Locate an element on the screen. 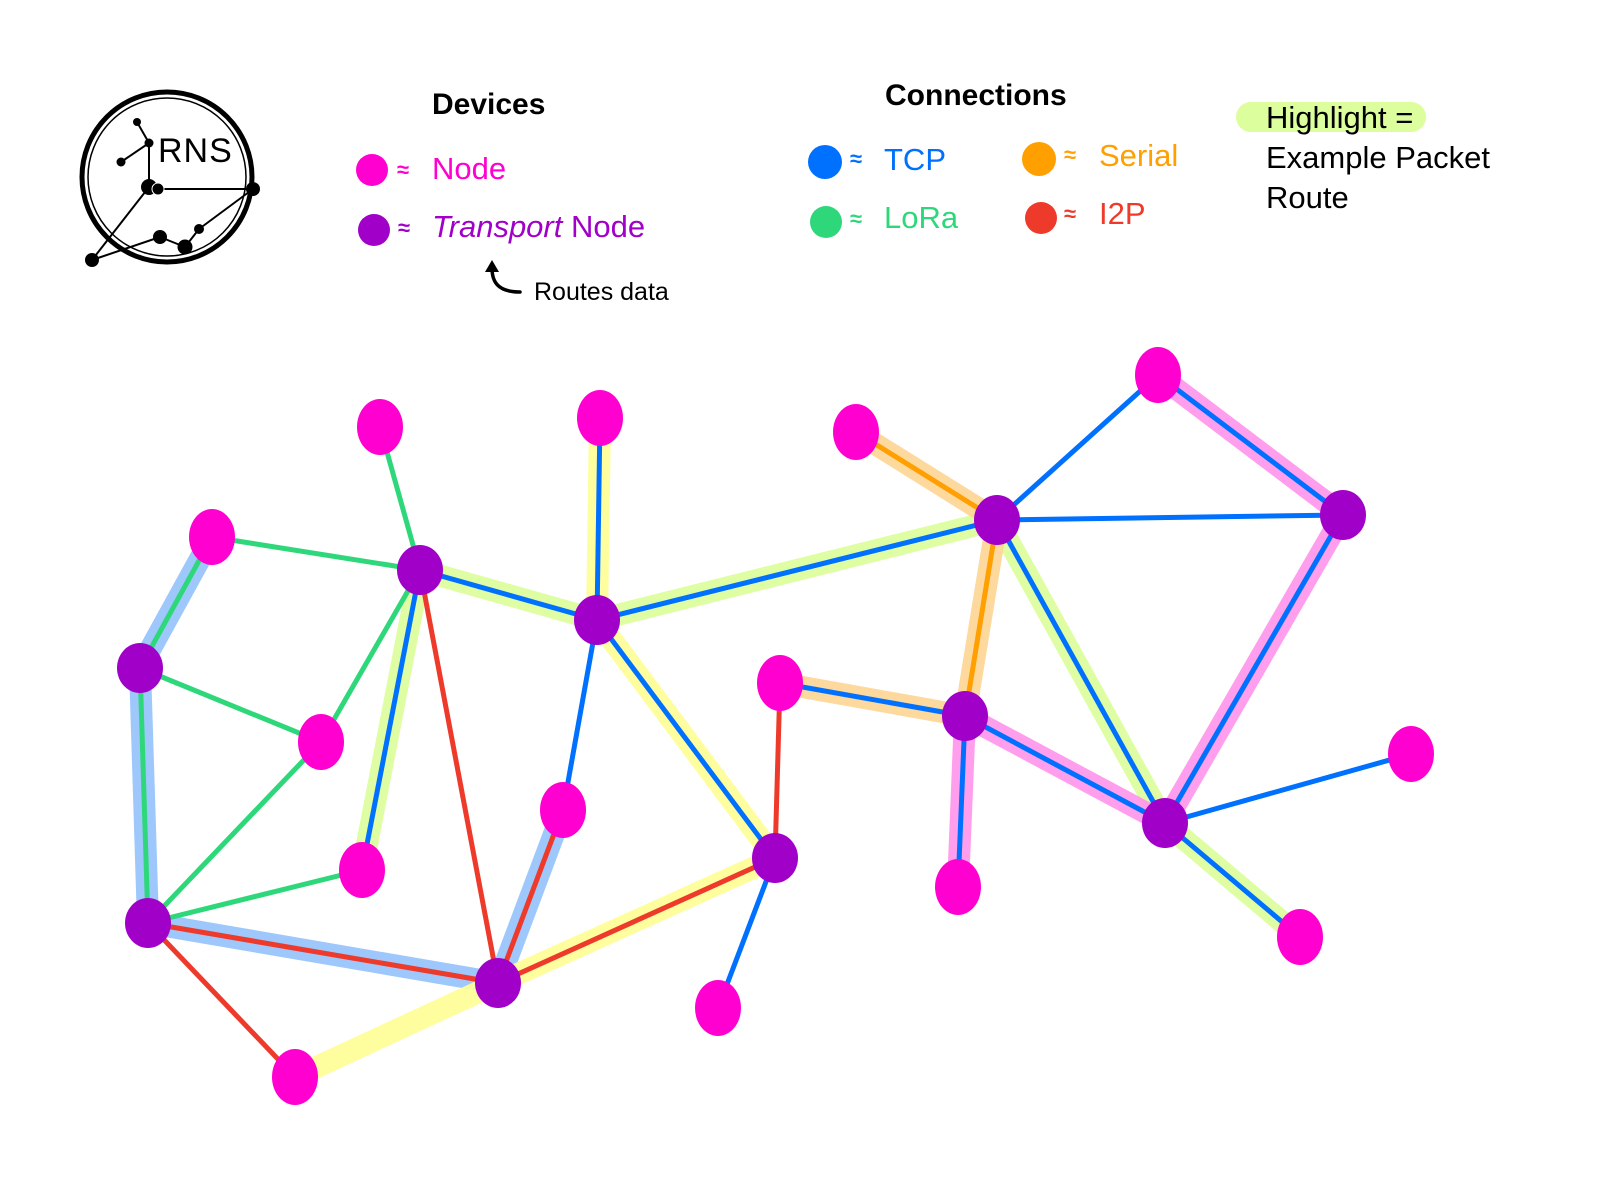 The width and height of the screenshot is (1600, 1200). transport-node-T2 is located at coordinates (597, 620).